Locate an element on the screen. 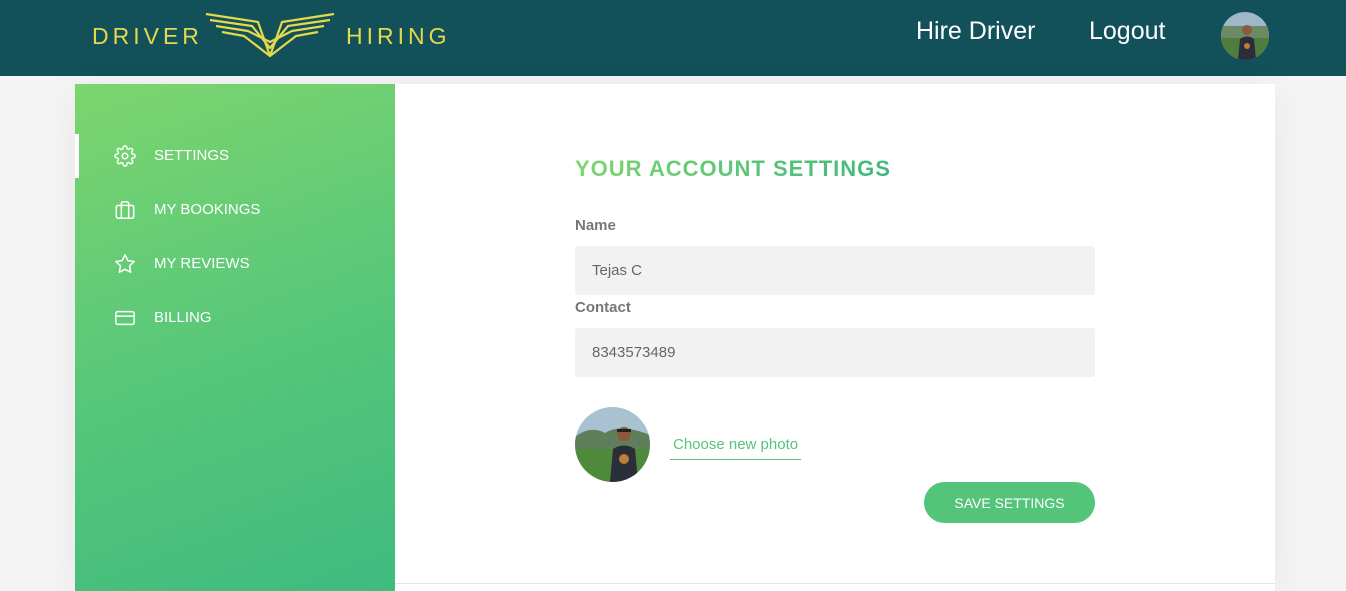  profile-photo-icon is located at coordinates (612, 444).